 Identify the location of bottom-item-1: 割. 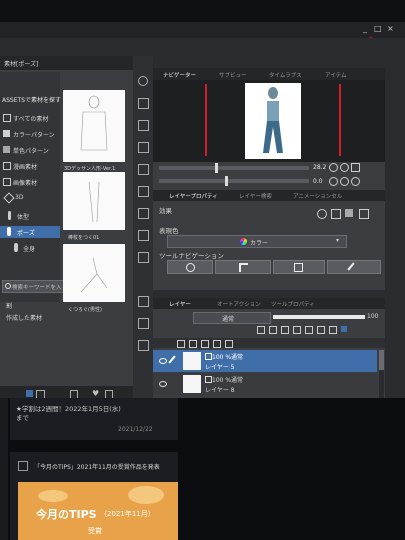
(30, 305).